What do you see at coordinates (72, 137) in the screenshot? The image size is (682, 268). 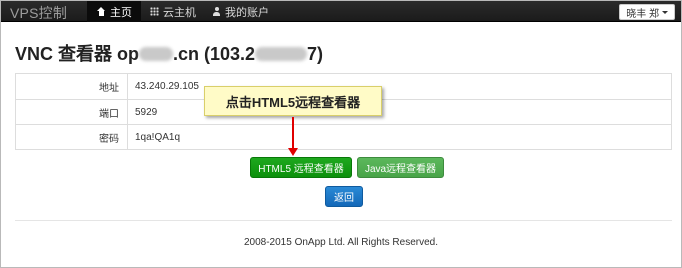 I see `row-label: 密码` at bounding box center [72, 137].